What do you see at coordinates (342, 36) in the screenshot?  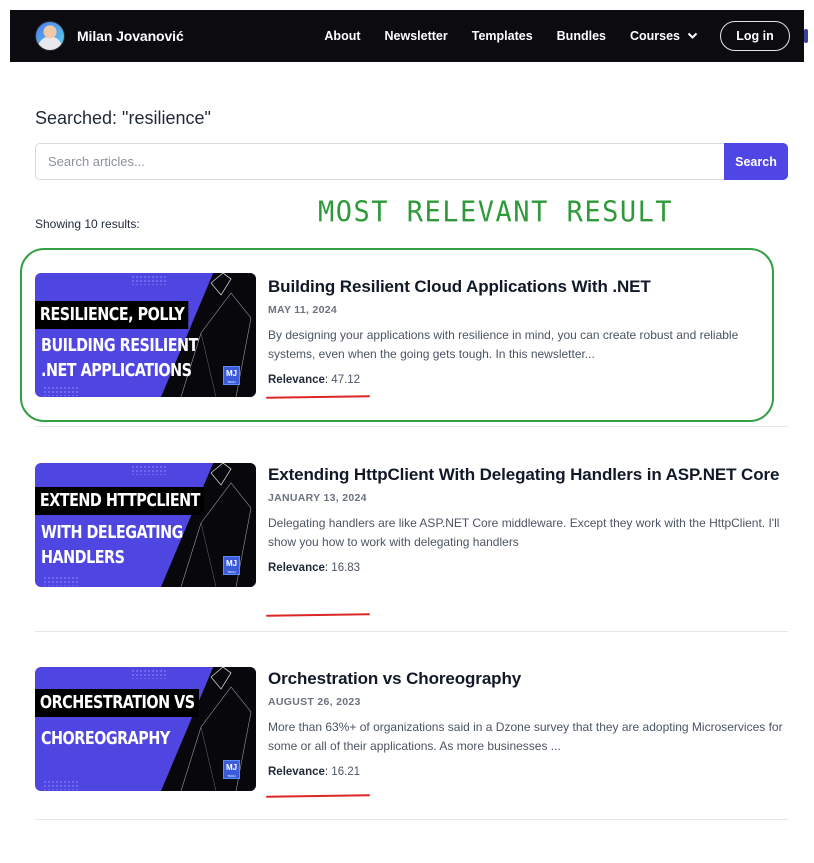 I see `nav-about: About` at bounding box center [342, 36].